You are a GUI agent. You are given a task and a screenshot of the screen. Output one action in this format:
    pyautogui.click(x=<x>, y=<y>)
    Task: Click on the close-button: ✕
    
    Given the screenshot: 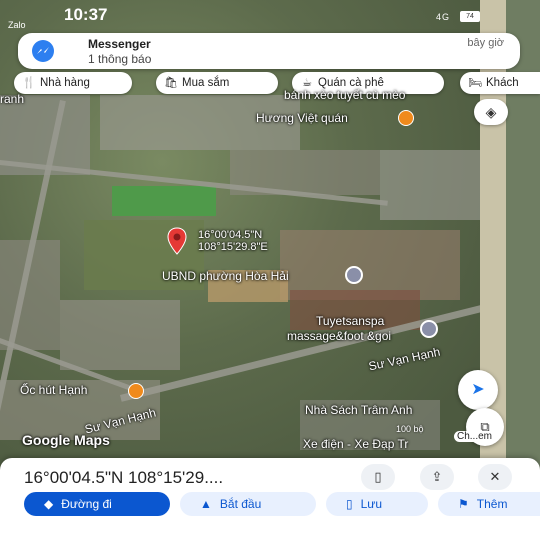 What is the action you would take?
    pyautogui.click(x=495, y=477)
    